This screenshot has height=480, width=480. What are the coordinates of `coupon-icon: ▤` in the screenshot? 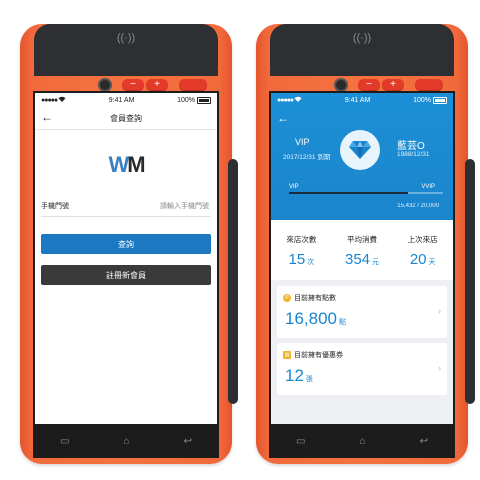 It's located at (287, 355).